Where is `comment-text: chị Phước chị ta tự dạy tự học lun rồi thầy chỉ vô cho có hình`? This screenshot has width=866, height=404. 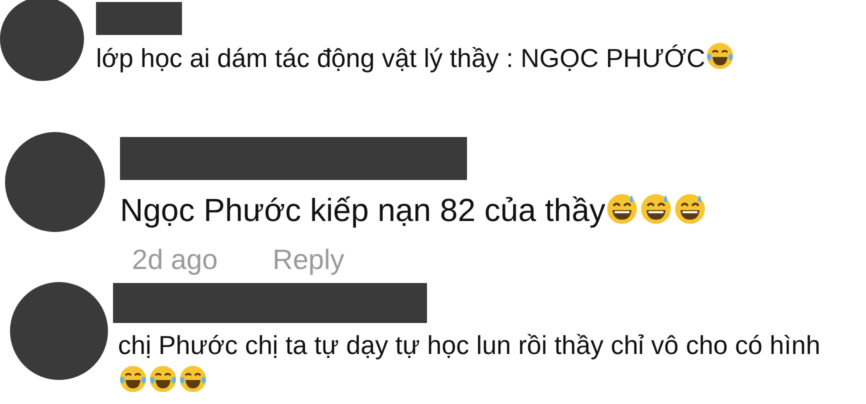
comment-text: chị Phước chị ta tự dạy tự học lun rồi thầy chỉ vô cho có hình is located at coordinates (478, 363).